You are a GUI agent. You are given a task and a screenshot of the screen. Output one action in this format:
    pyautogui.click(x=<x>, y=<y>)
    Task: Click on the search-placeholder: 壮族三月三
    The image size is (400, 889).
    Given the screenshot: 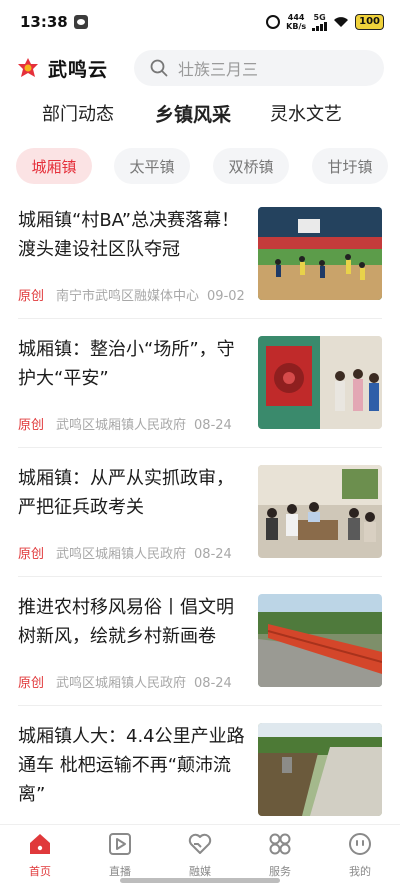 What is the action you would take?
    pyautogui.click(x=218, y=69)
    